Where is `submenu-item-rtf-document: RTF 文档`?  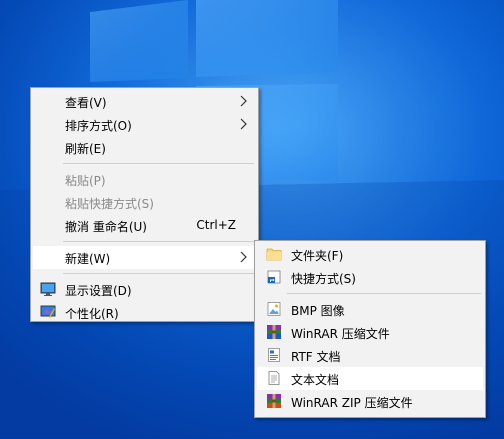
submenu-item-rtf-document: RTF 文档 is located at coordinates (370, 355).